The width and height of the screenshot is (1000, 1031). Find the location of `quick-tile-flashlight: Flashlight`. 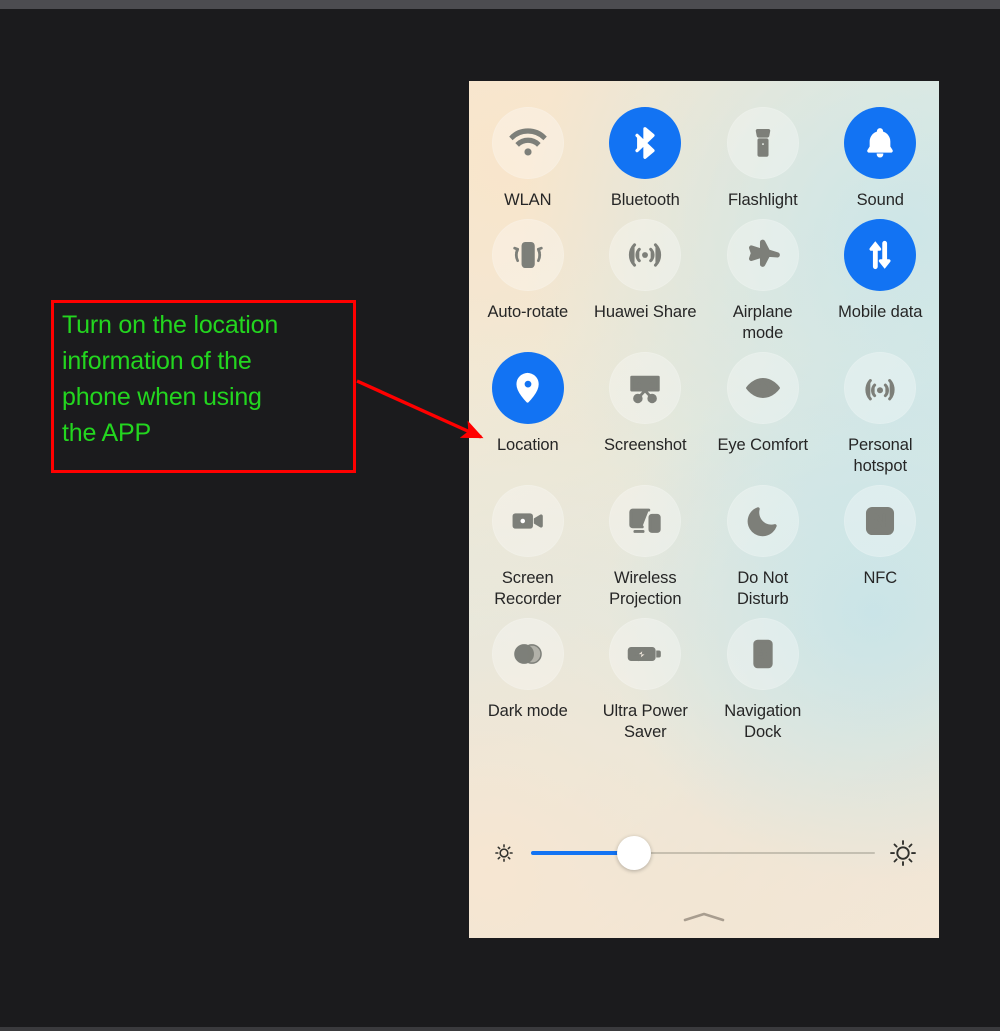

quick-tile-flashlight: Flashlight is located at coordinates (763, 159).